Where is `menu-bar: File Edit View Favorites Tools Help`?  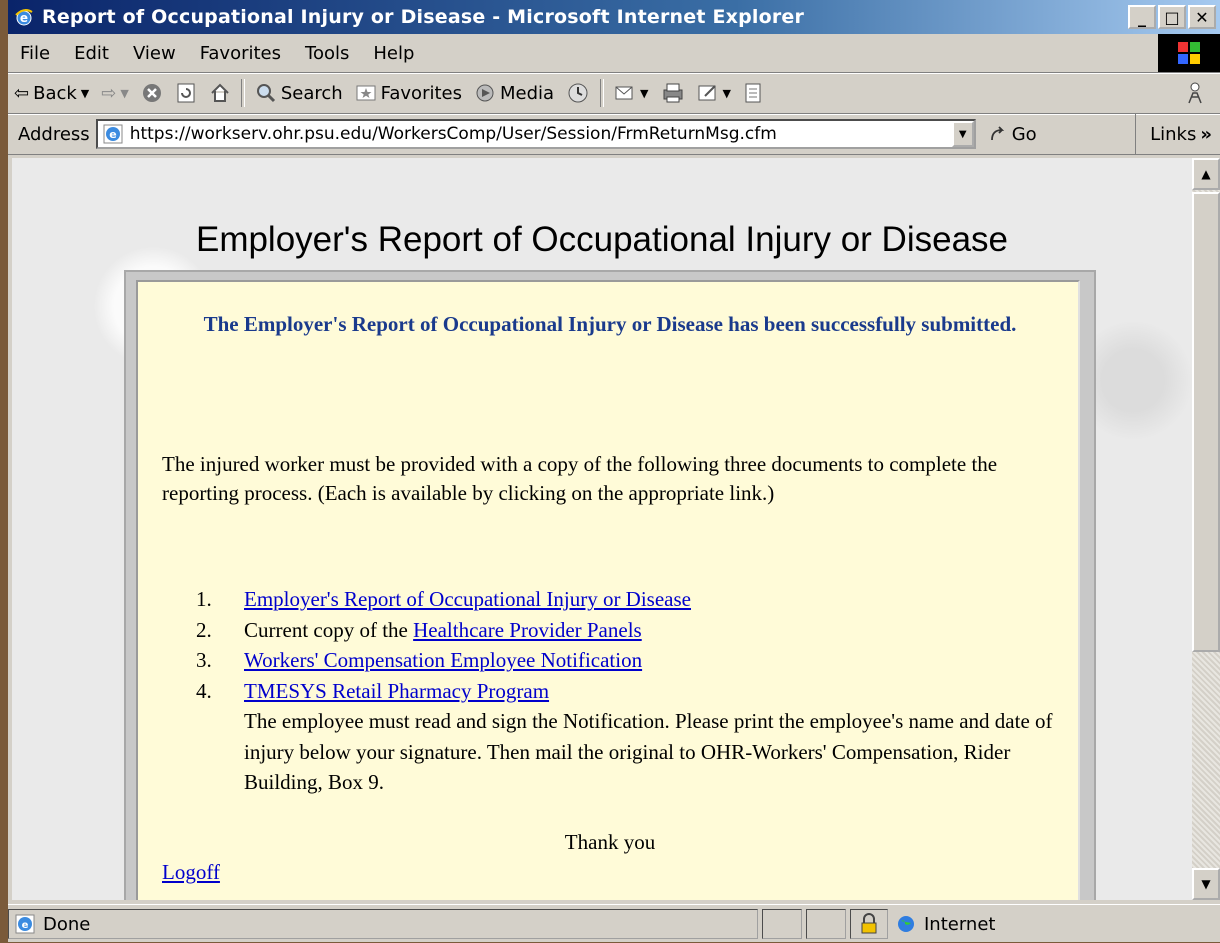
menu-bar: File Edit View Favorites Tools Help is located at coordinates (614, 53).